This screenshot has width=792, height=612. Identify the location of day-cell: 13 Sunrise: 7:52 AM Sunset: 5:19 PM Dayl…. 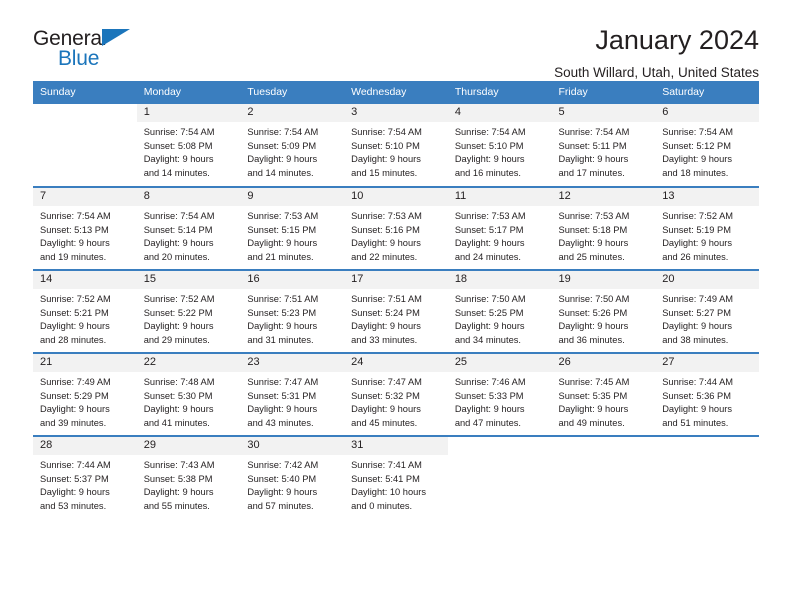
(707, 228).